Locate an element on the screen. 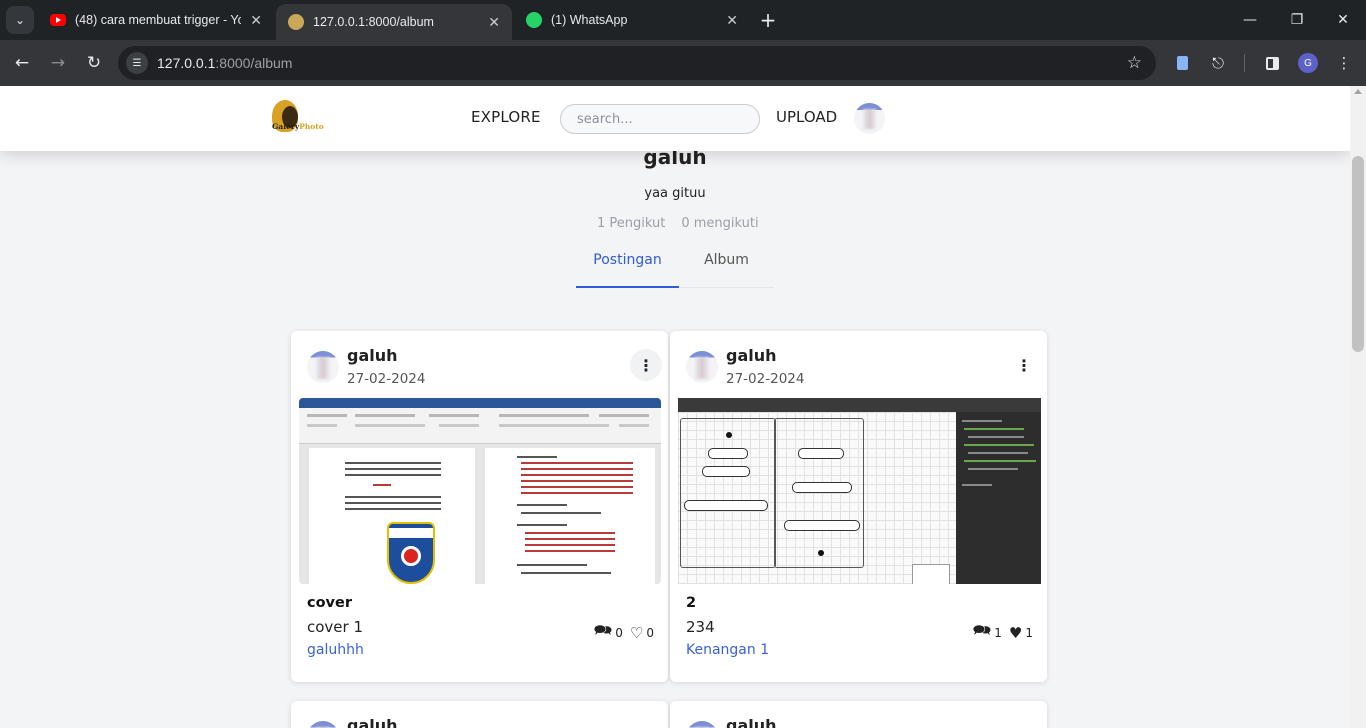  user-avatar is located at coordinates (869, 118).